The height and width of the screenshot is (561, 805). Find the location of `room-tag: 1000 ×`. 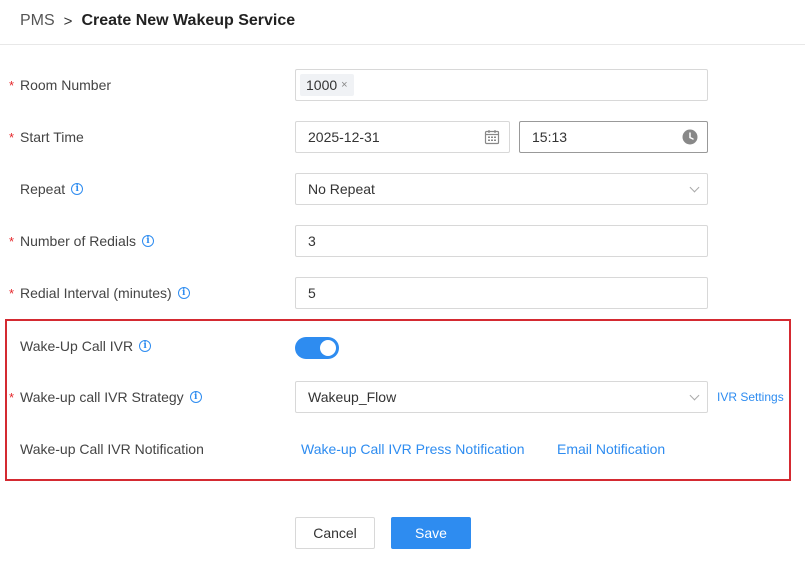

room-tag: 1000 × is located at coordinates (327, 85).